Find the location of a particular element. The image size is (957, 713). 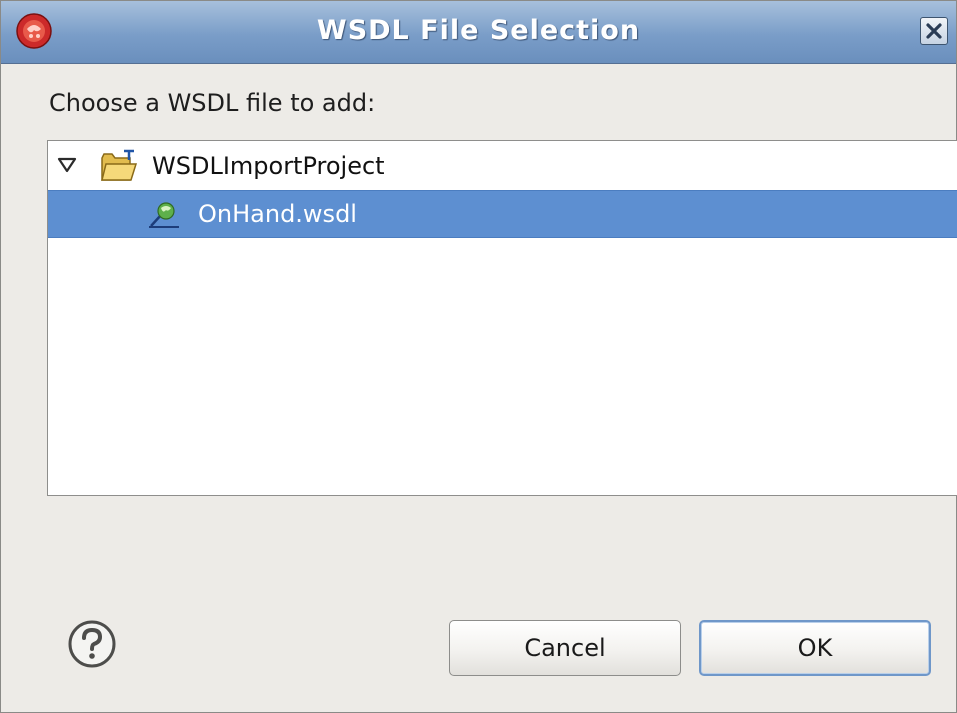

tree-item-wsdl-file: OnHand.wsdl is located at coordinates (502, 214).